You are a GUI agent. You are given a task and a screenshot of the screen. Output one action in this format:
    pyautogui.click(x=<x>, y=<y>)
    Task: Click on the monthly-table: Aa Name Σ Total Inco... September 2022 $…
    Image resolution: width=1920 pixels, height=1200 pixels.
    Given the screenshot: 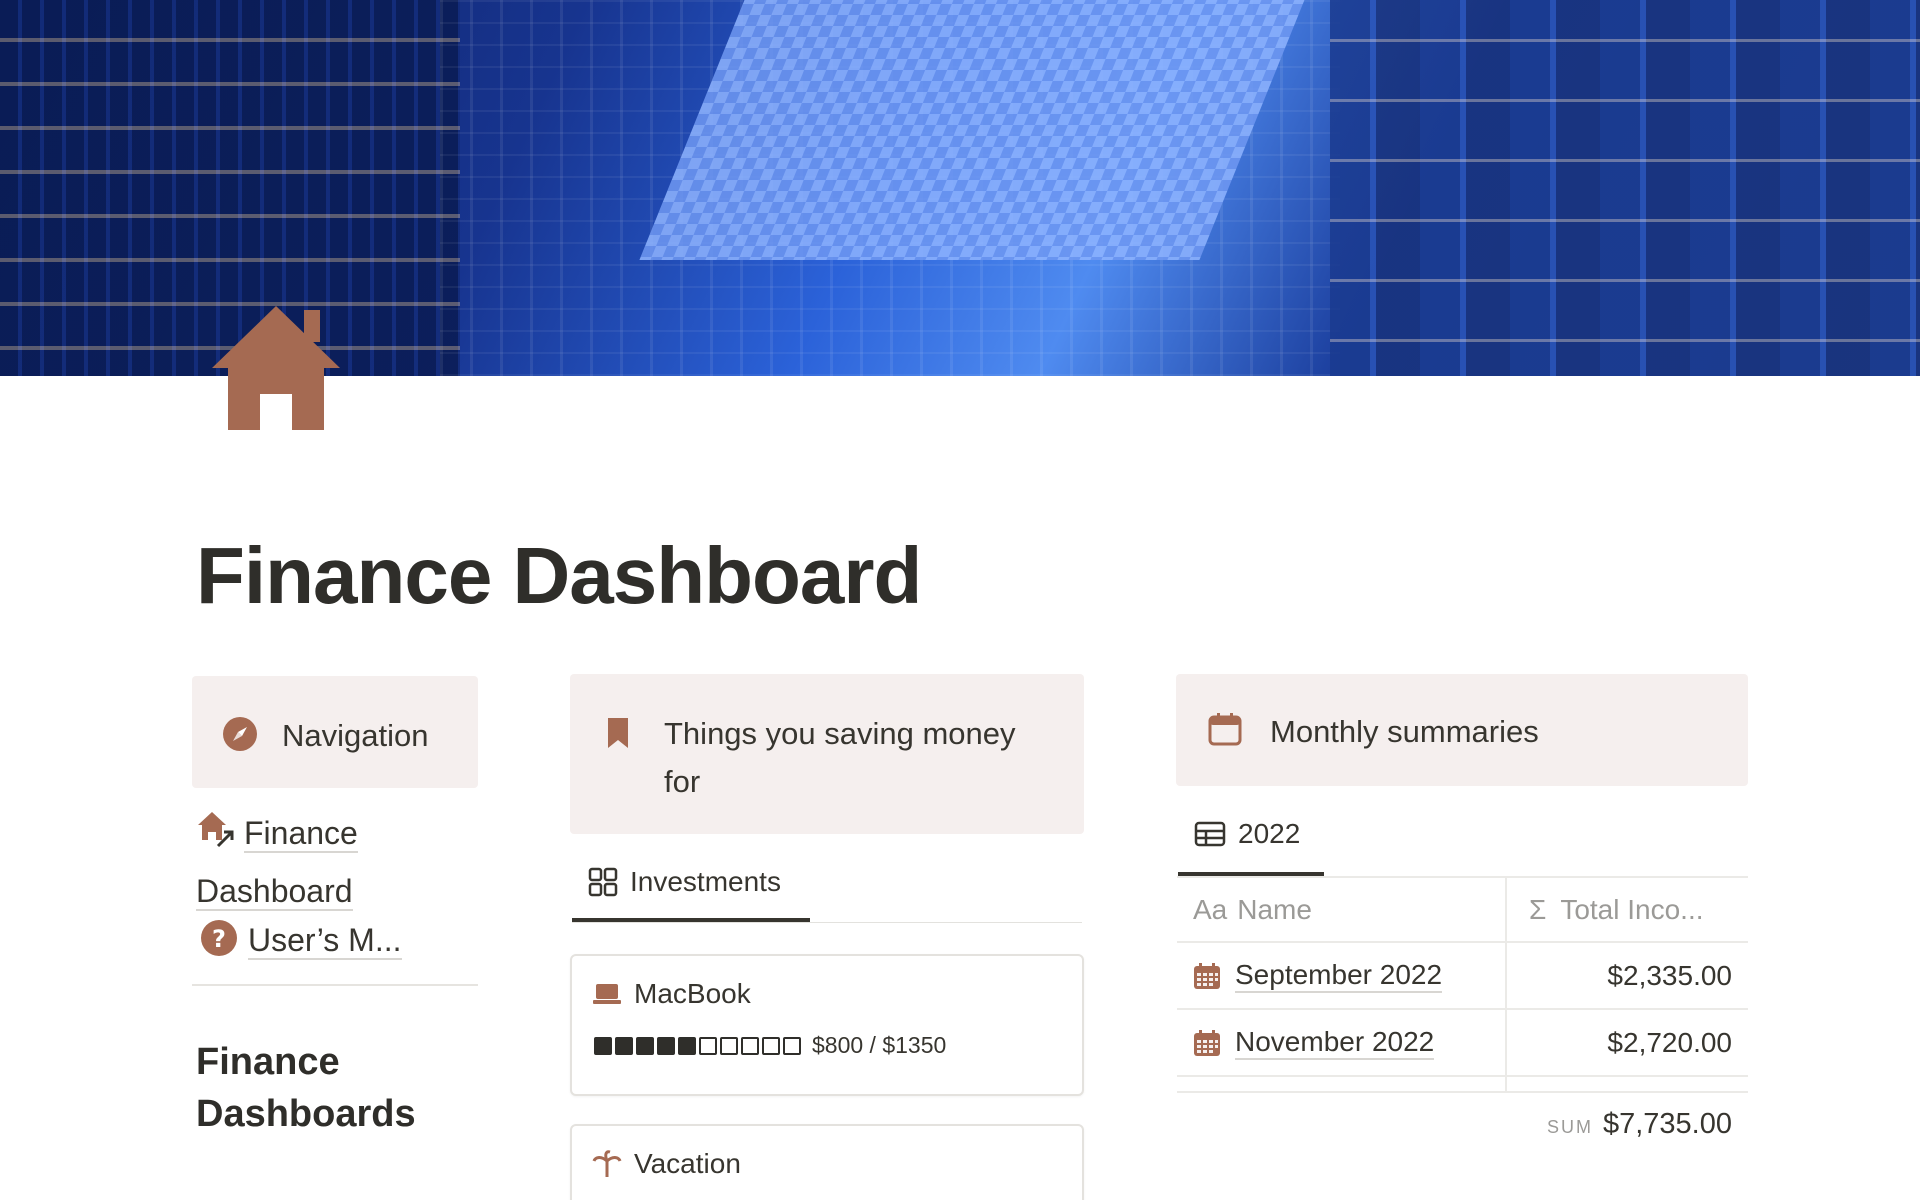 What is the action you would take?
    pyautogui.click(x=1462, y=984)
    